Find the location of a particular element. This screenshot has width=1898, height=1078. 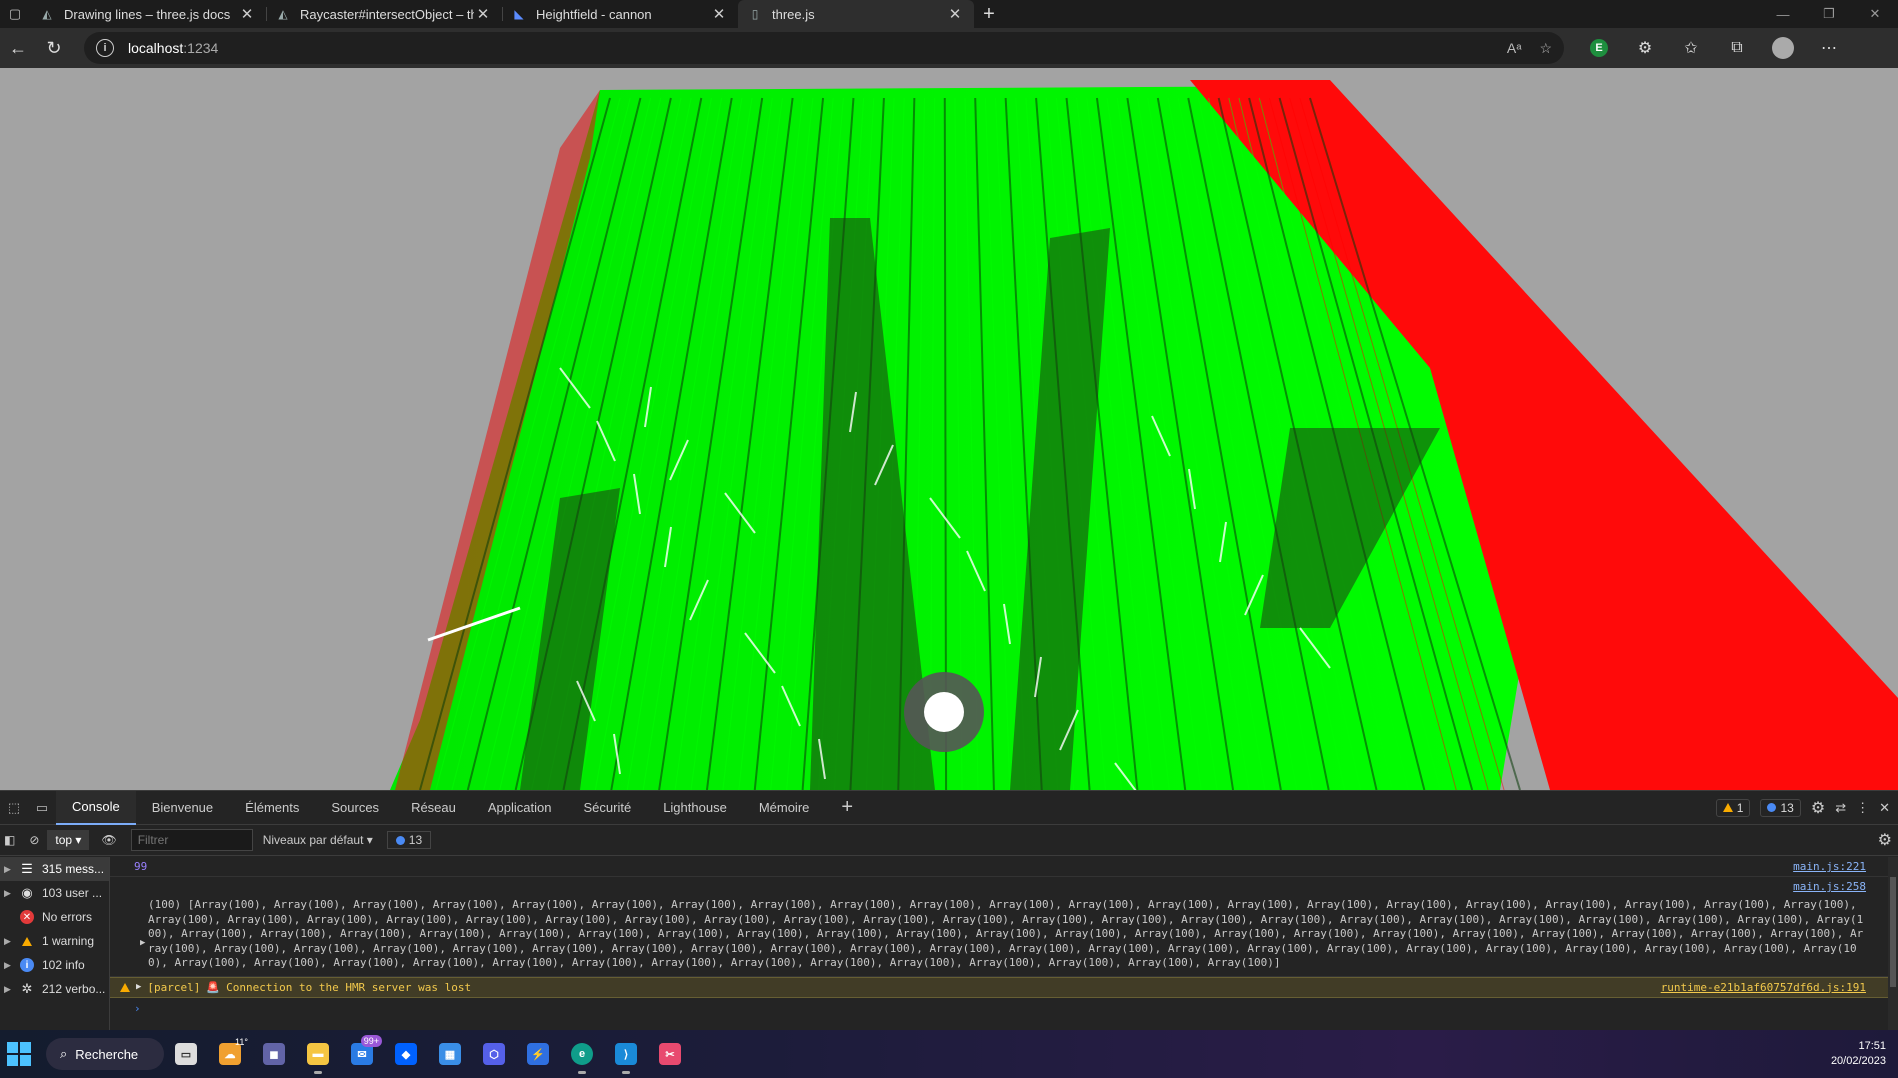

refresh-icon: ↻ is located at coordinates (54, 48).